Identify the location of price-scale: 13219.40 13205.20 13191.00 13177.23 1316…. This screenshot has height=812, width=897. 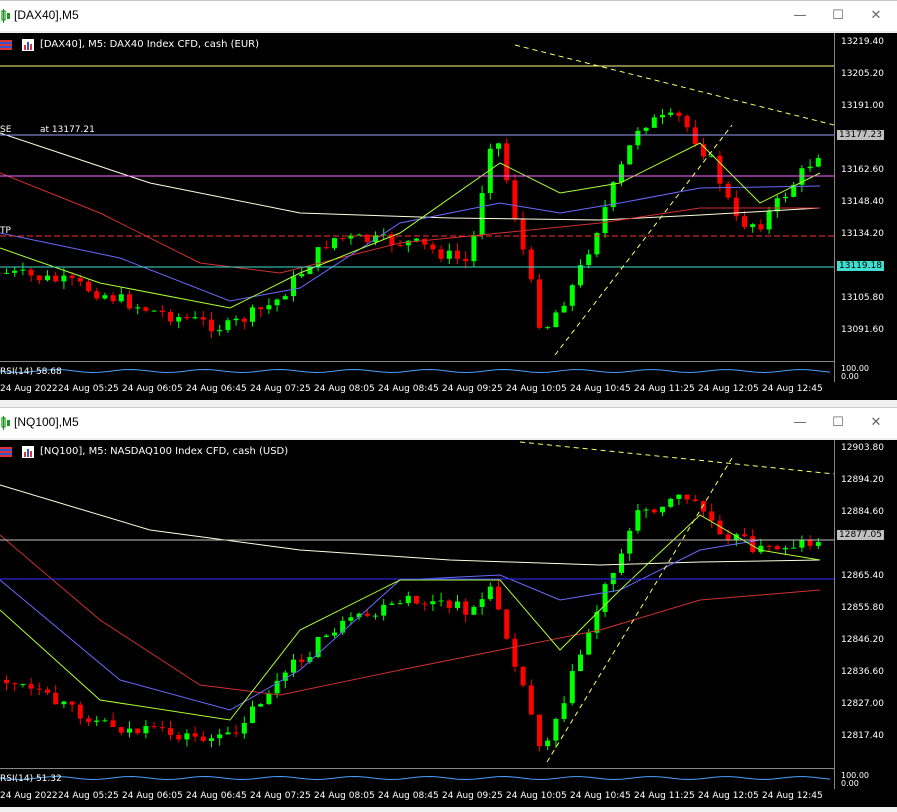
(865, 207).